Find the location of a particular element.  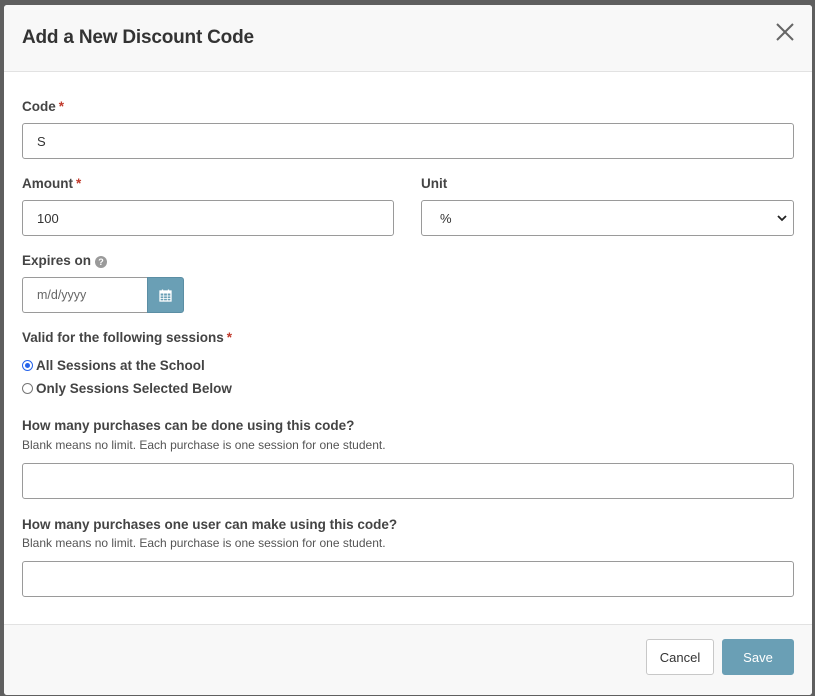

modal-footer: Cancel Save is located at coordinates (408, 659).